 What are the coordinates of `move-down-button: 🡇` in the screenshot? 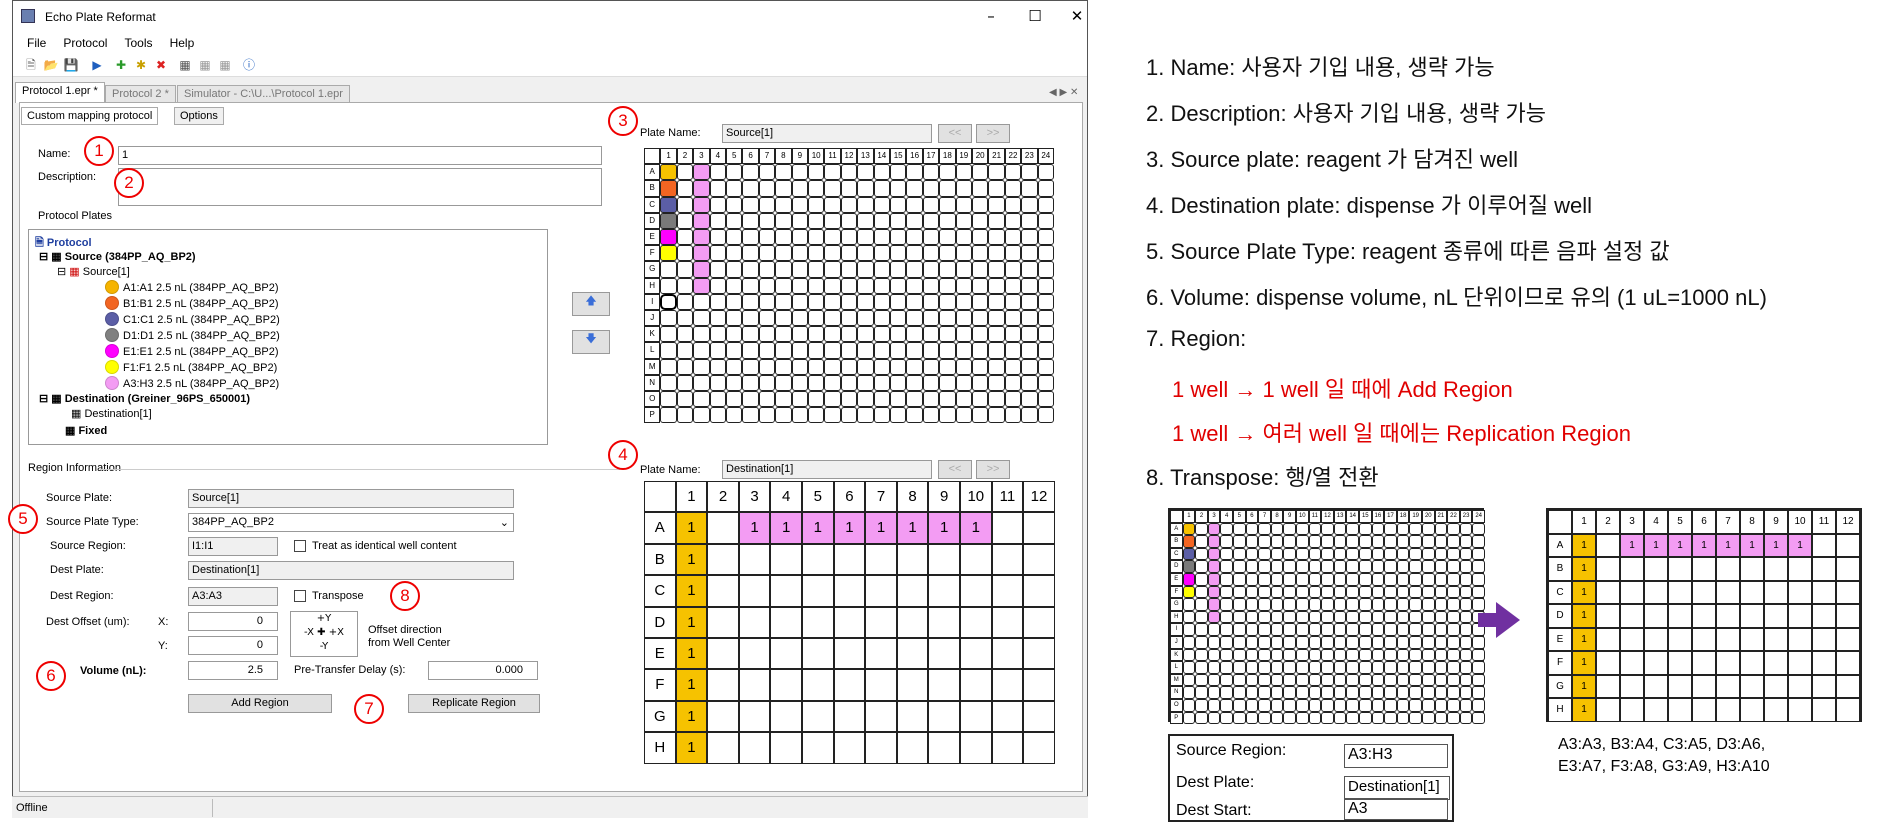 It's located at (591, 342).